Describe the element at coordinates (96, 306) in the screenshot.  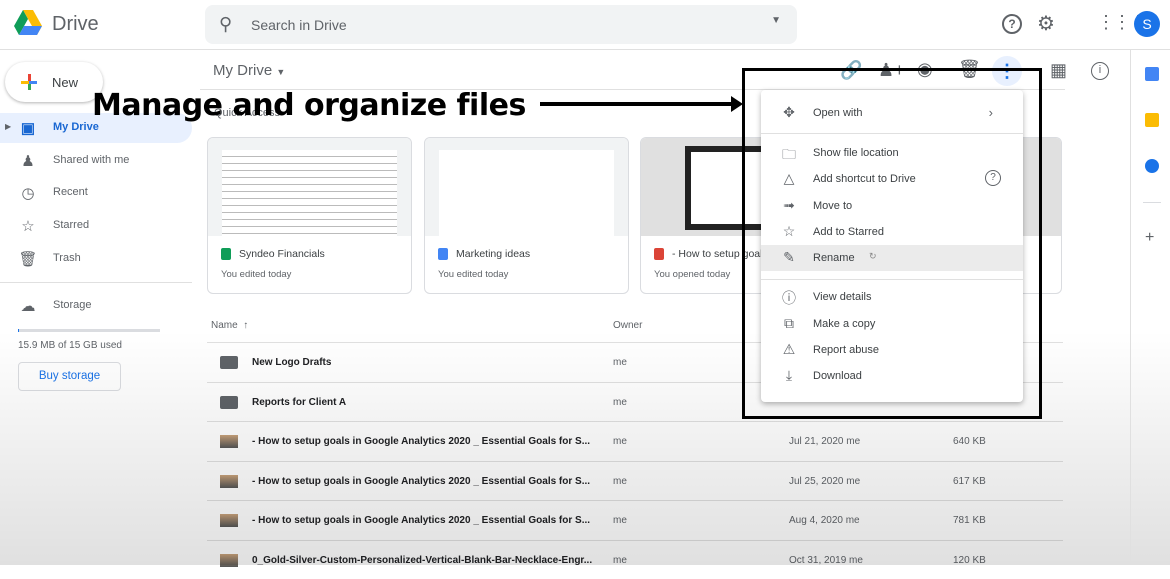
I see `sidebar-item-storage: ☁ Storage` at that location.